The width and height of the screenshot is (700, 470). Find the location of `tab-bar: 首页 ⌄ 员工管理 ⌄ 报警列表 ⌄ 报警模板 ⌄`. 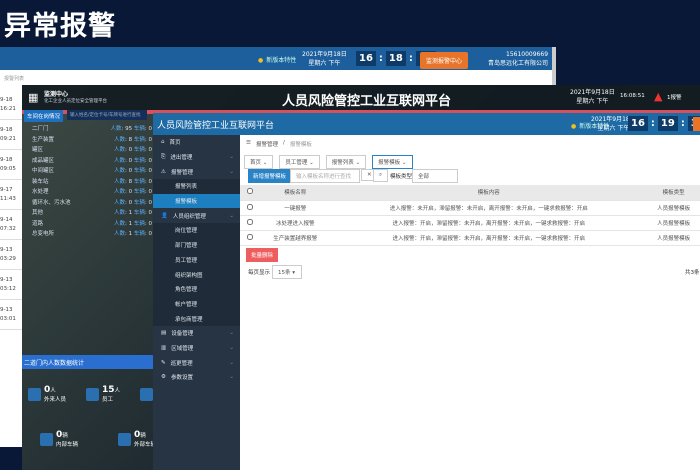

tab-bar: 首页 ⌄ 员工管理 ⌄ 报警列表 ⌄ 报警模板 ⌄ is located at coordinates (328, 162).